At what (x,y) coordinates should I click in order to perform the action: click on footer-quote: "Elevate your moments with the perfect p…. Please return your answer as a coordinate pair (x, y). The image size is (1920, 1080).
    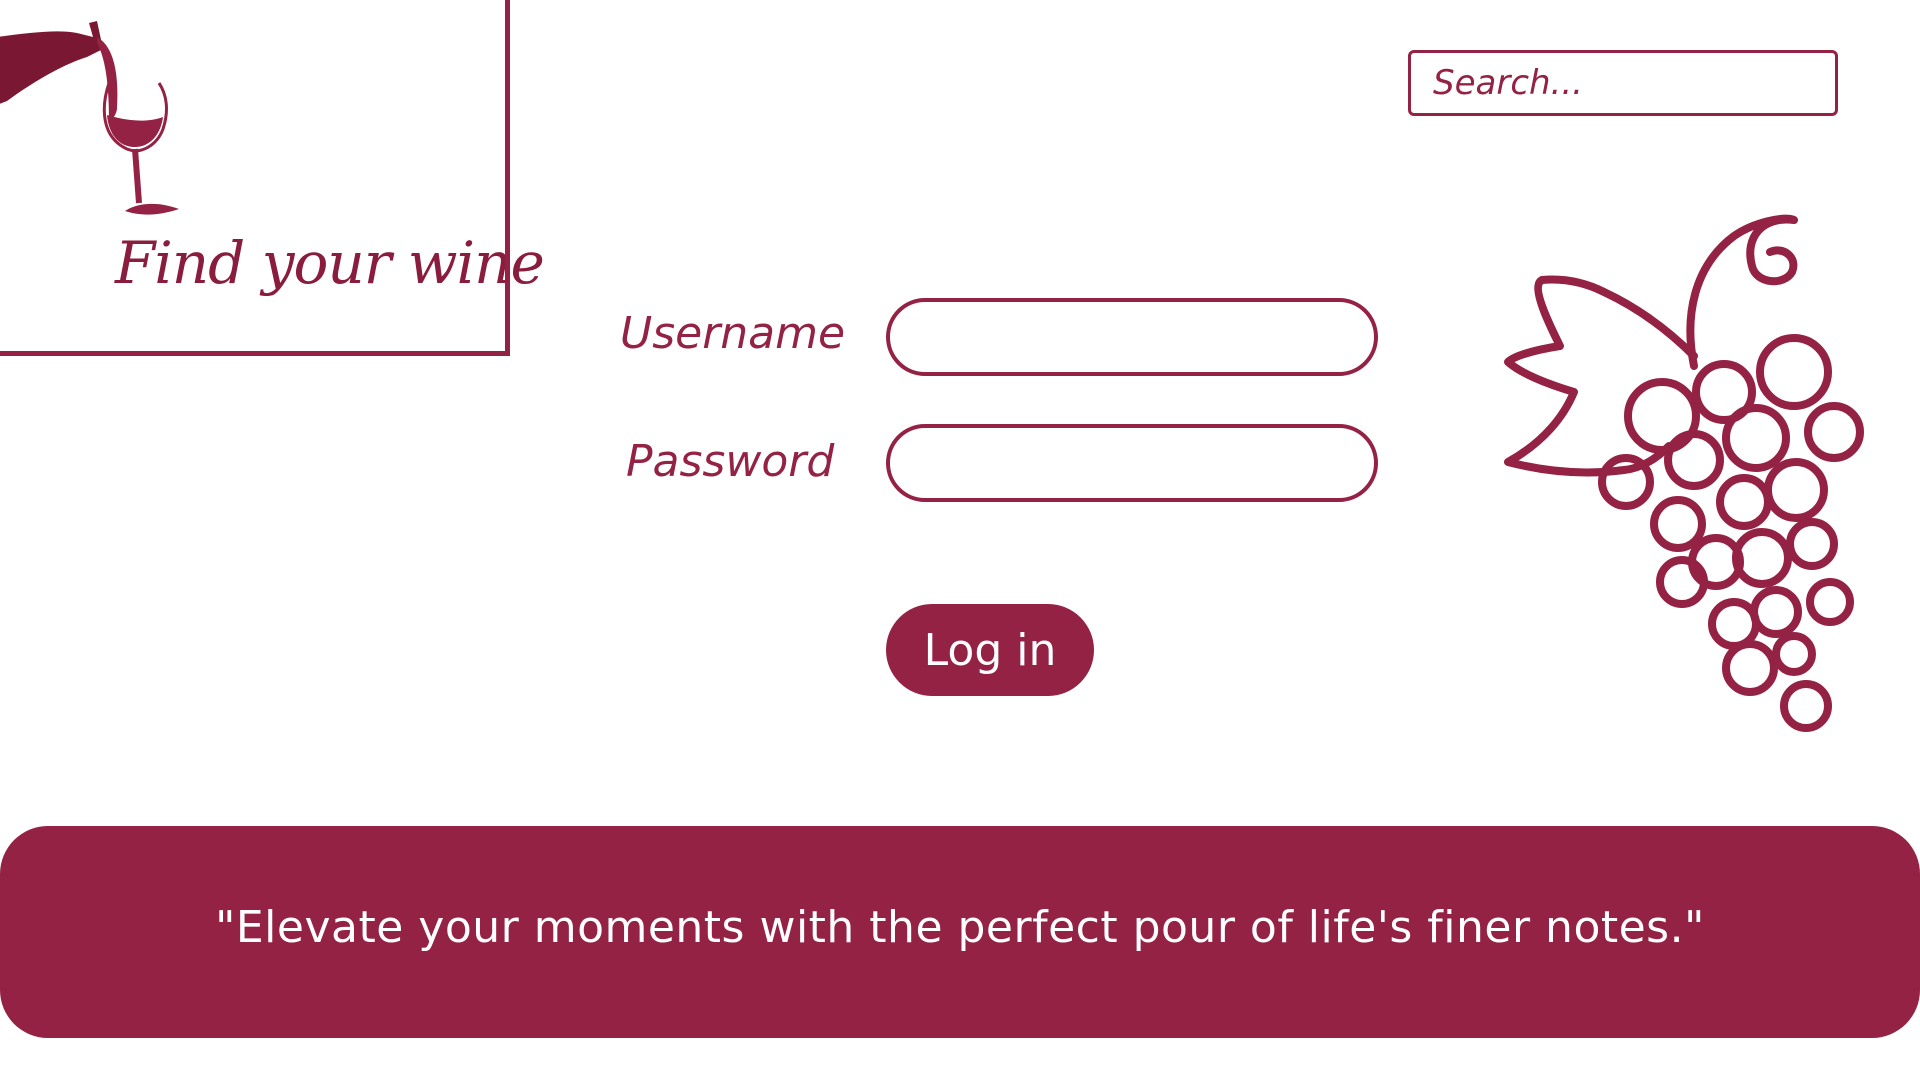
    Looking at the image, I should click on (960, 927).